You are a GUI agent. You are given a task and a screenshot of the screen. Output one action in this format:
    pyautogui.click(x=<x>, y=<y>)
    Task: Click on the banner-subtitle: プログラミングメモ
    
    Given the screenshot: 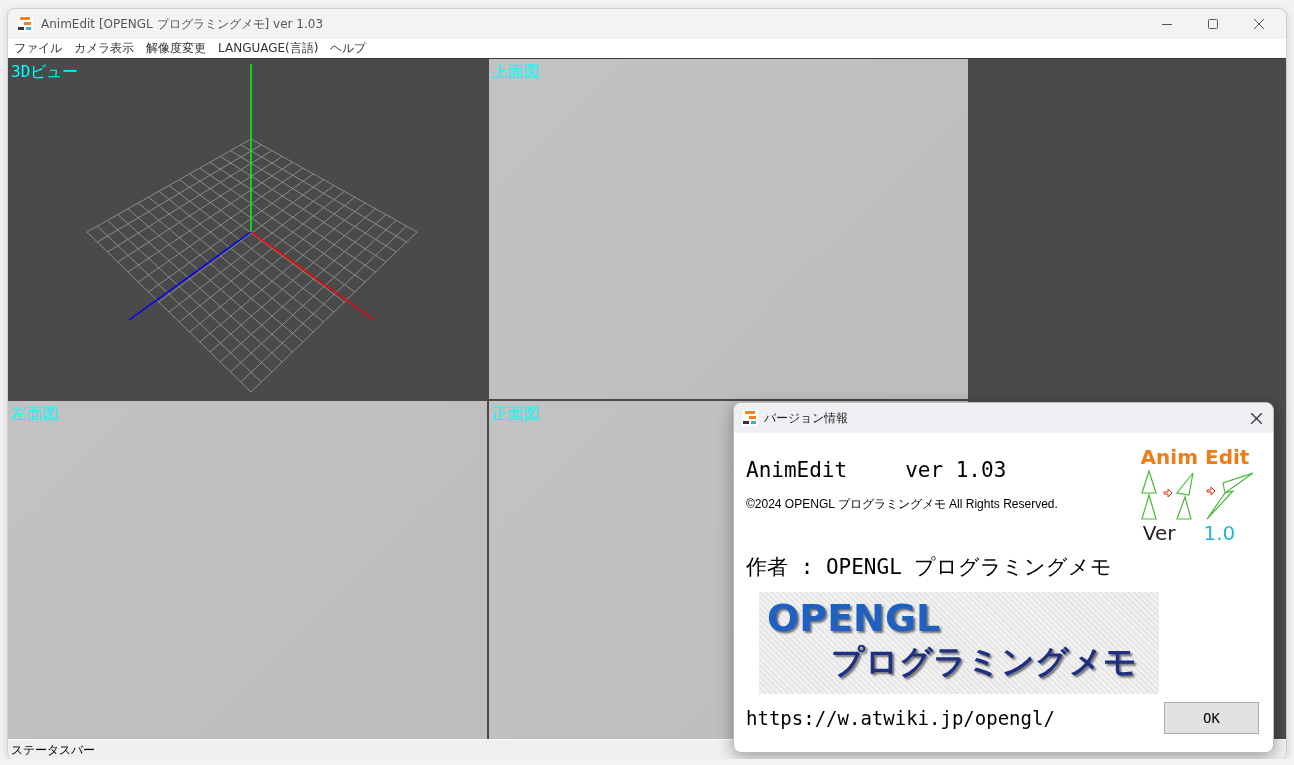 What is the action you would take?
    pyautogui.click(x=984, y=662)
    